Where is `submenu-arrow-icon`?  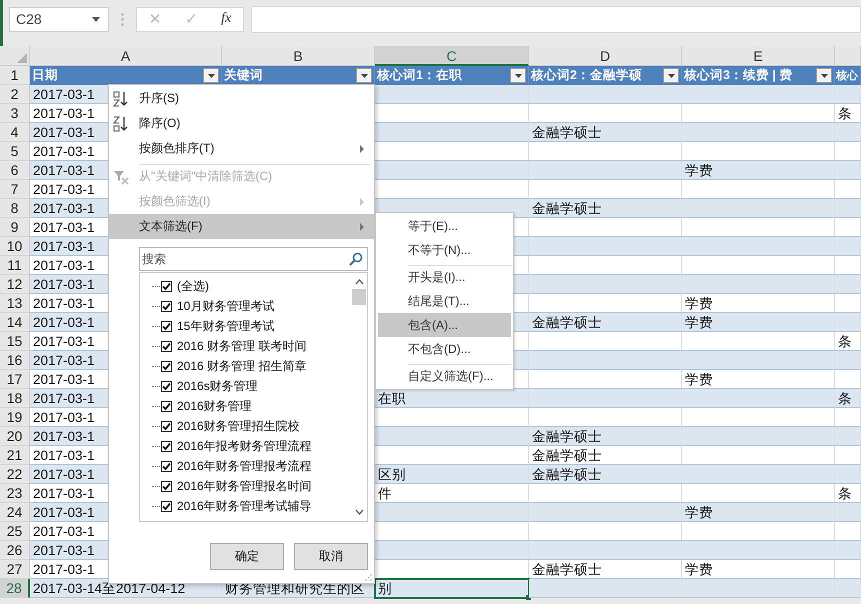
submenu-arrow-icon is located at coordinates (362, 226).